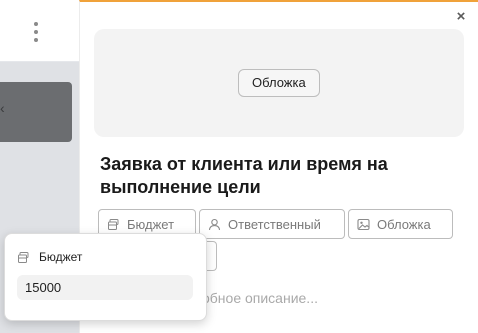  Describe the element at coordinates (36, 32) in the screenshot. I see `kebab-icon` at that location.